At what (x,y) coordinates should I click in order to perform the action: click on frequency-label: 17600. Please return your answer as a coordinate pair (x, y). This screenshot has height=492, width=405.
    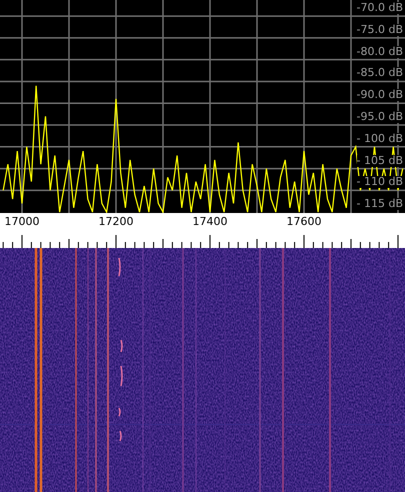
    Looking at the image, I should click on (304, 221).